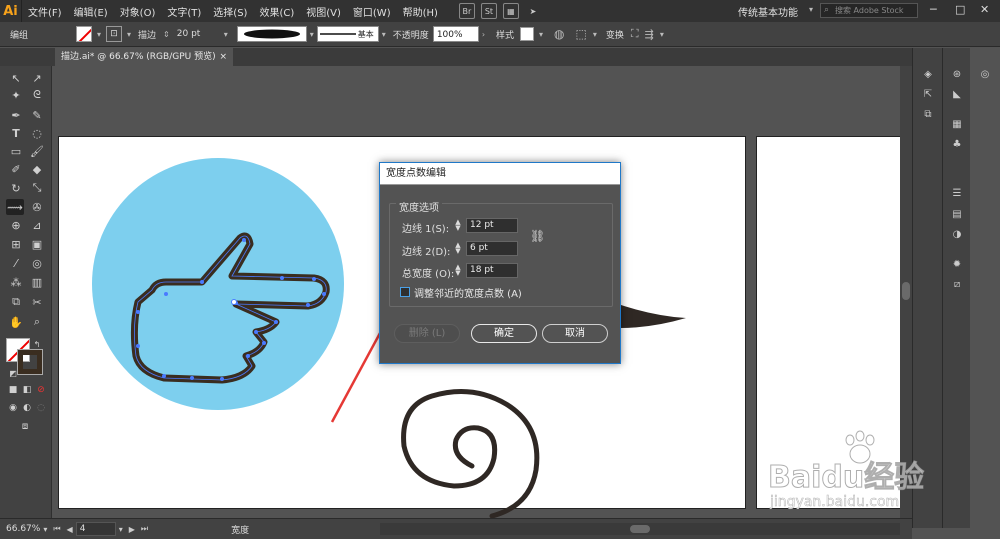  What do you see at coordinates (37, 151) in the screenshot?
I see `paintbrush-tool-icon: 🖌` at bounding box center [37, 151].